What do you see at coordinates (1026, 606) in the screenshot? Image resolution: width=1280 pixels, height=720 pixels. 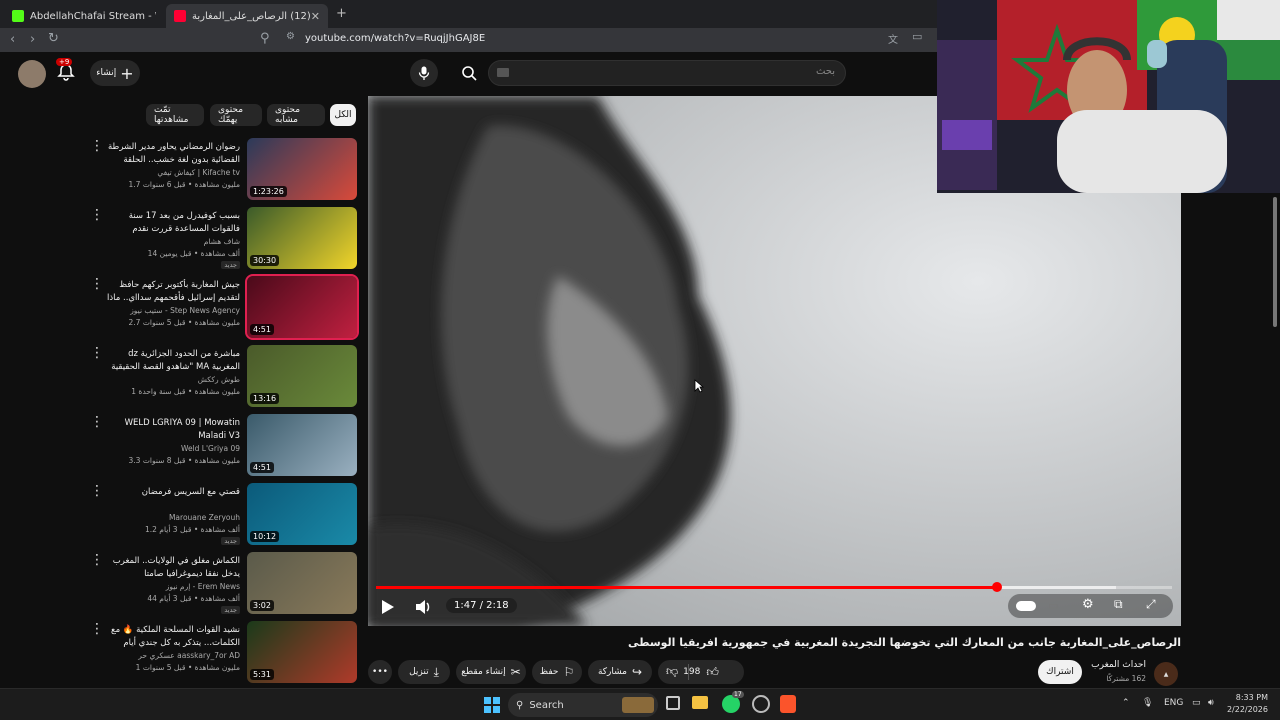 I see `autoplay-toggle` at bounding box center [1026, 606].